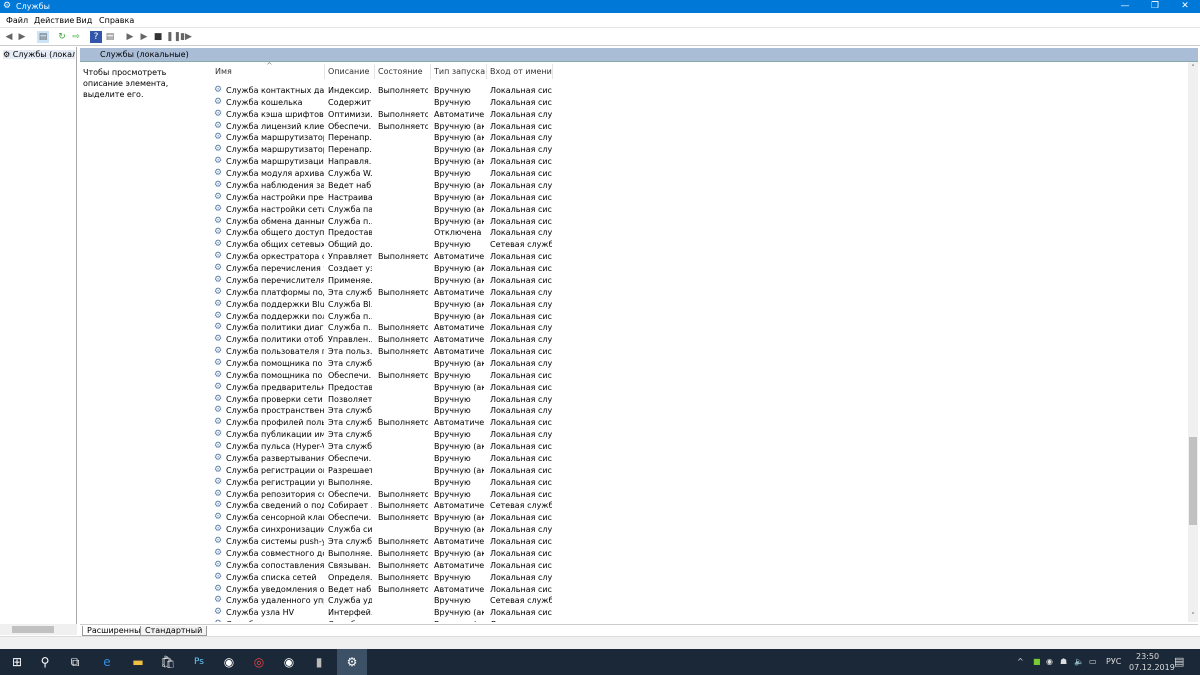  Describe the element at coordinates (1113, 661) in the screenshot. I see `language-indicator: РУС` at that location.